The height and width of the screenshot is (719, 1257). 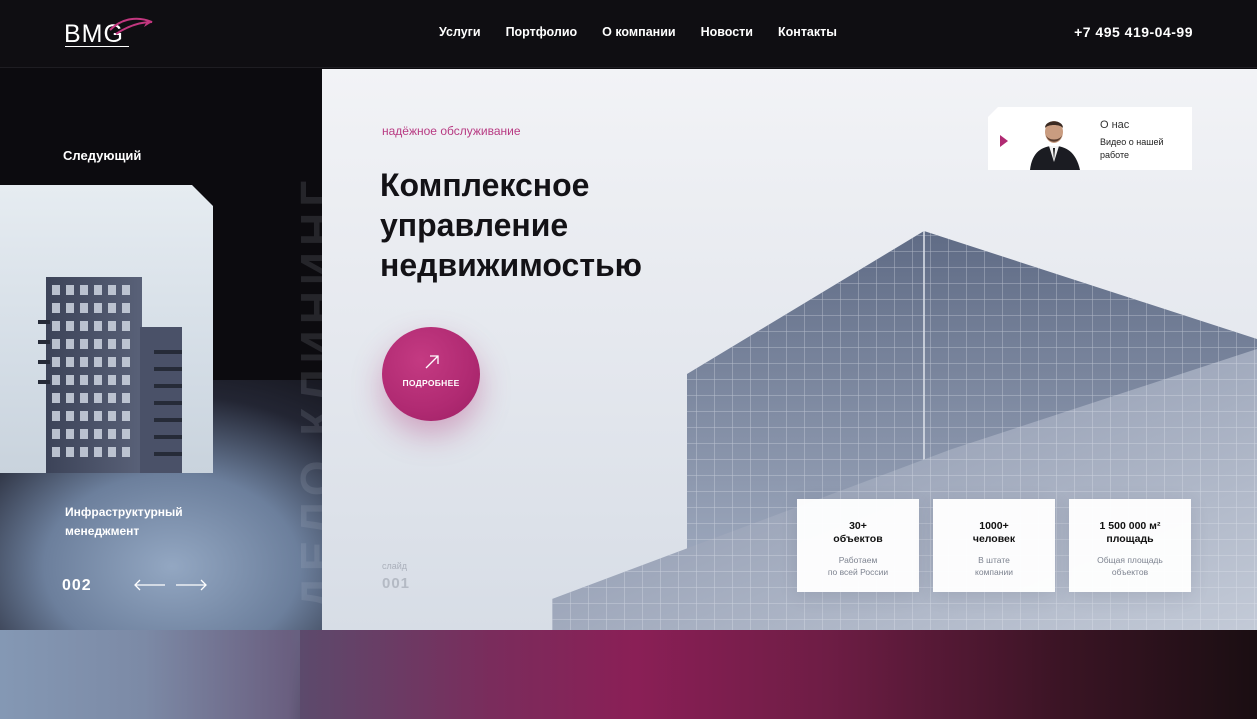 I want to click on next-slide-preview, so click(x=106, y=329).